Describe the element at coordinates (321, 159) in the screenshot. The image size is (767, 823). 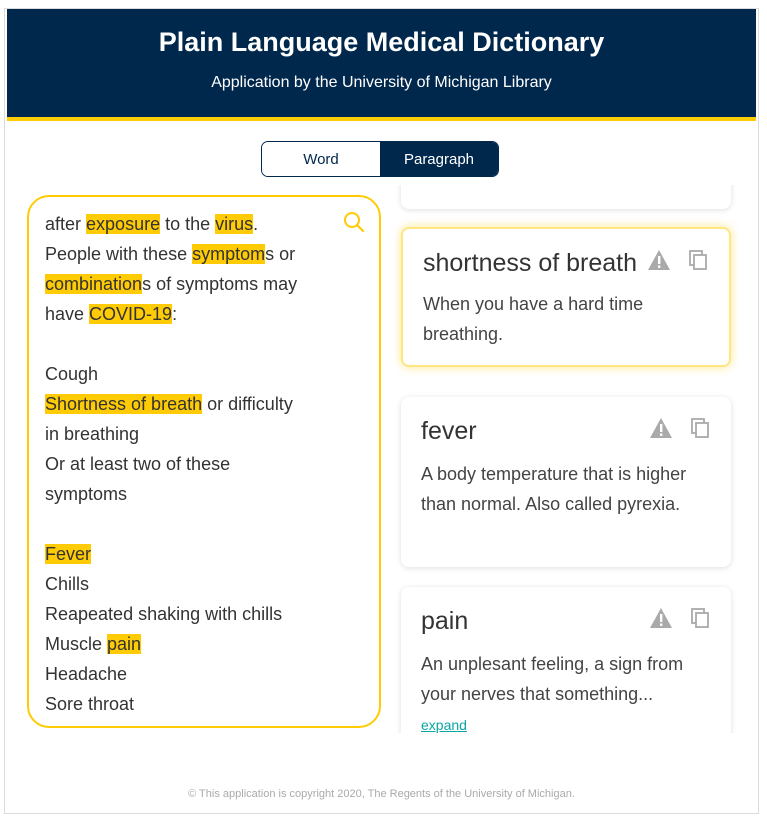
I see `word-mode-button: Word` at that location.